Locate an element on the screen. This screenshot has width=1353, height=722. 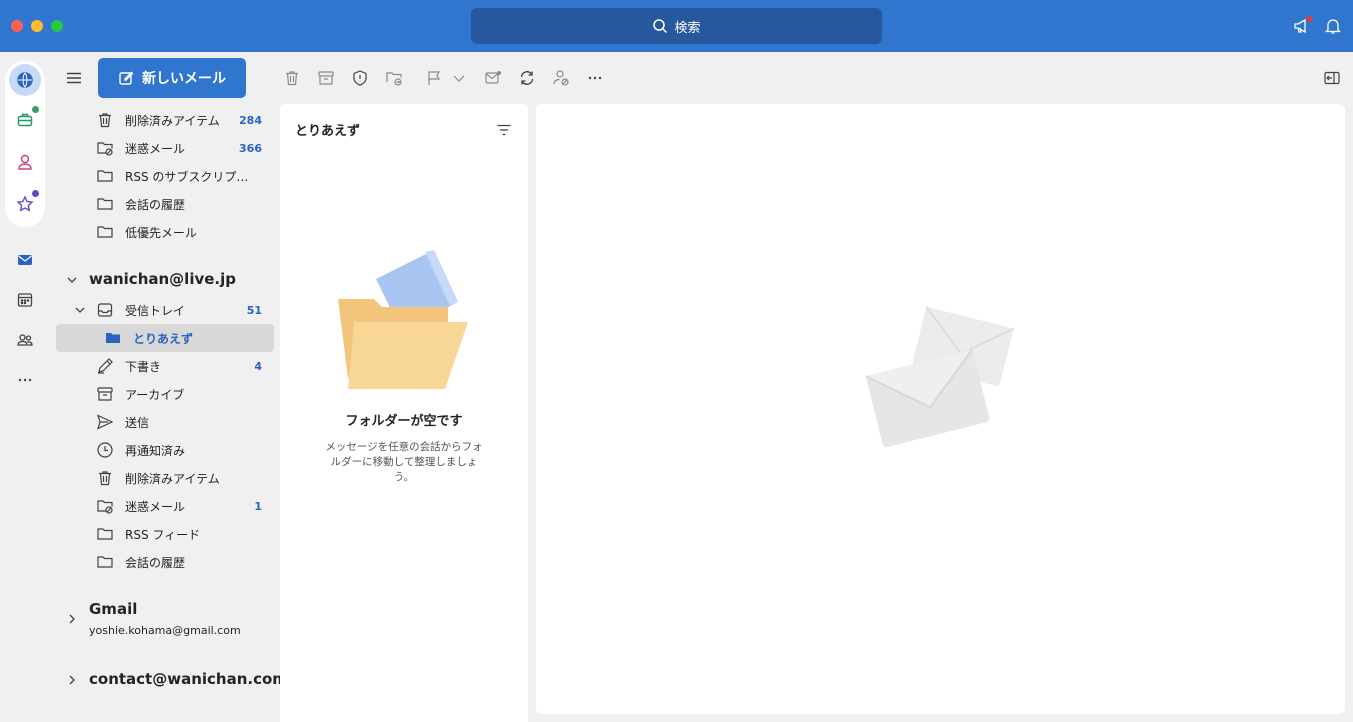
account-header-contact: contact@wanichan.com is located at coordinates (168, 681).